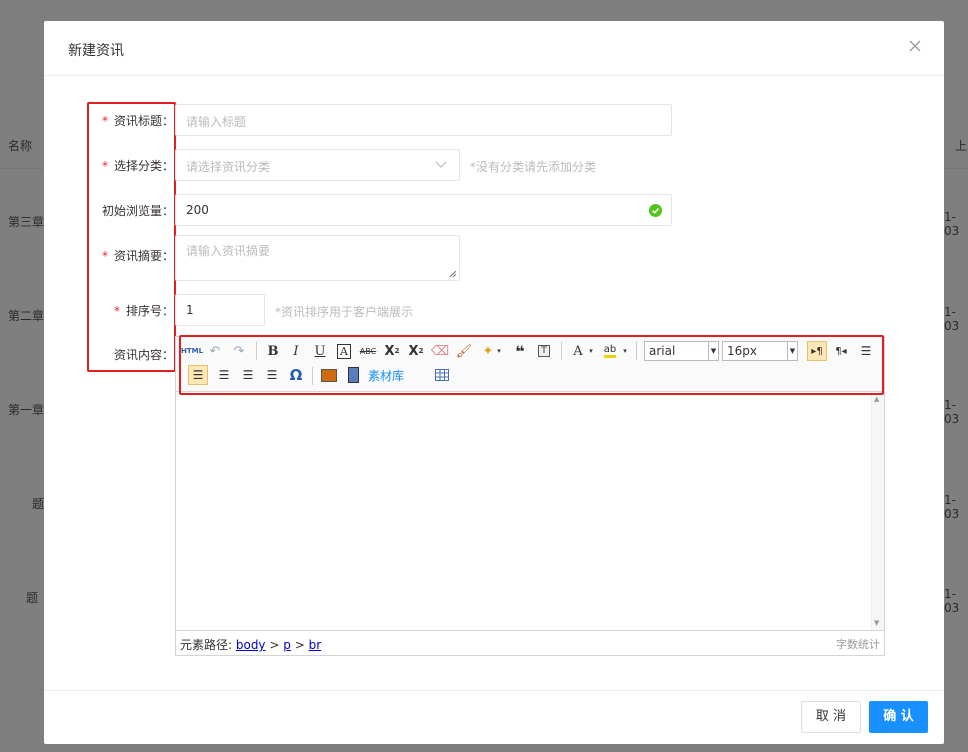  What do you see at coordinates (610, 351) in the screenshot?
I see `highlight-color-icon: ab` at bounding box center [610, 351].